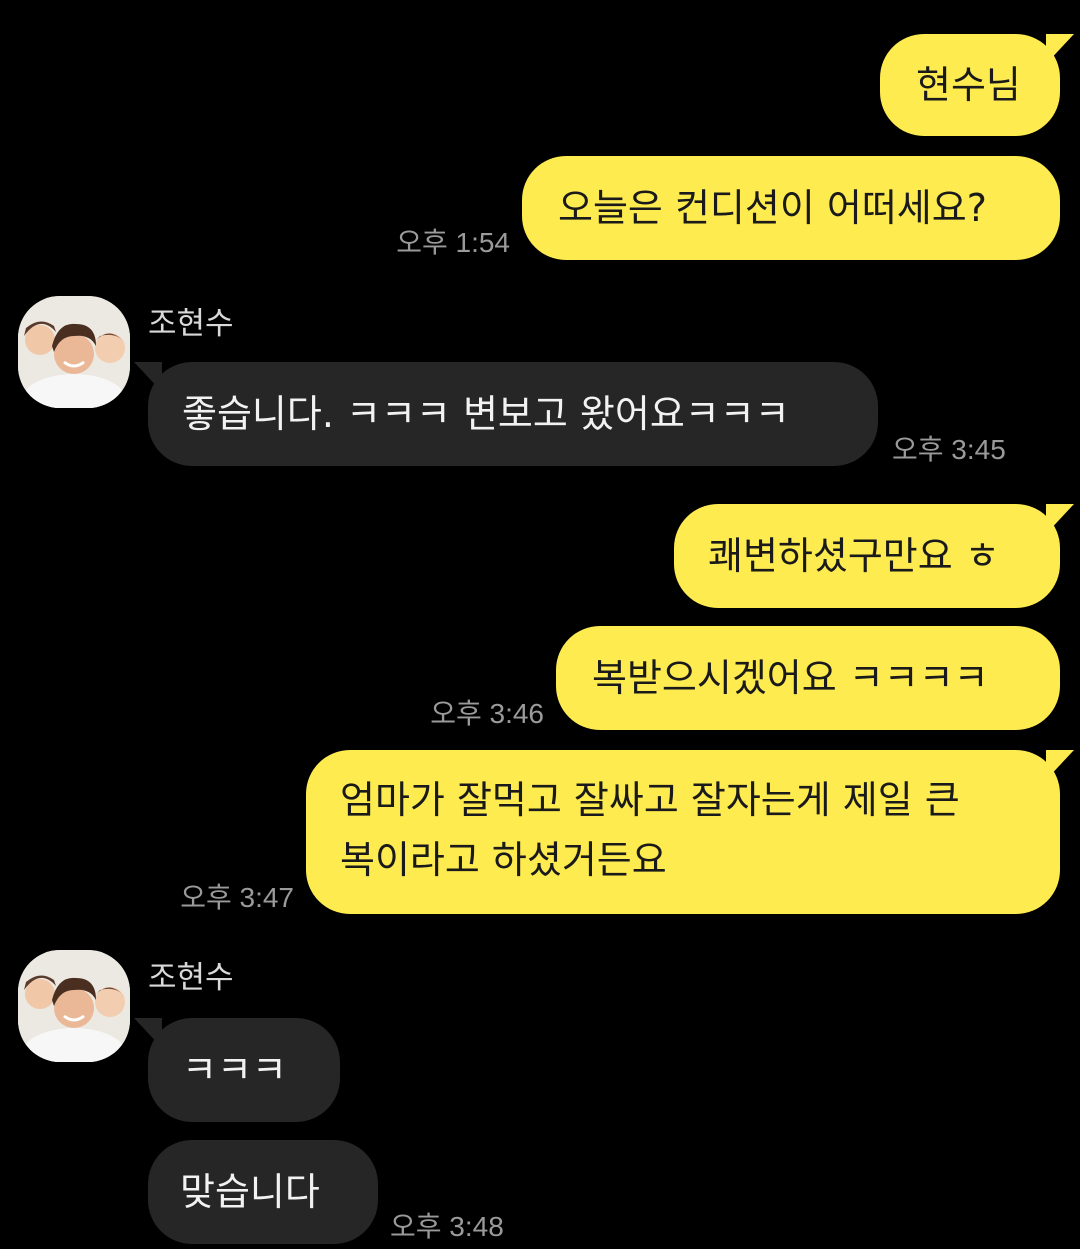  Describe the element at coordinates (453, 242) in the screenshot. I see `message-timestamp: 오후 1:54` at that location.